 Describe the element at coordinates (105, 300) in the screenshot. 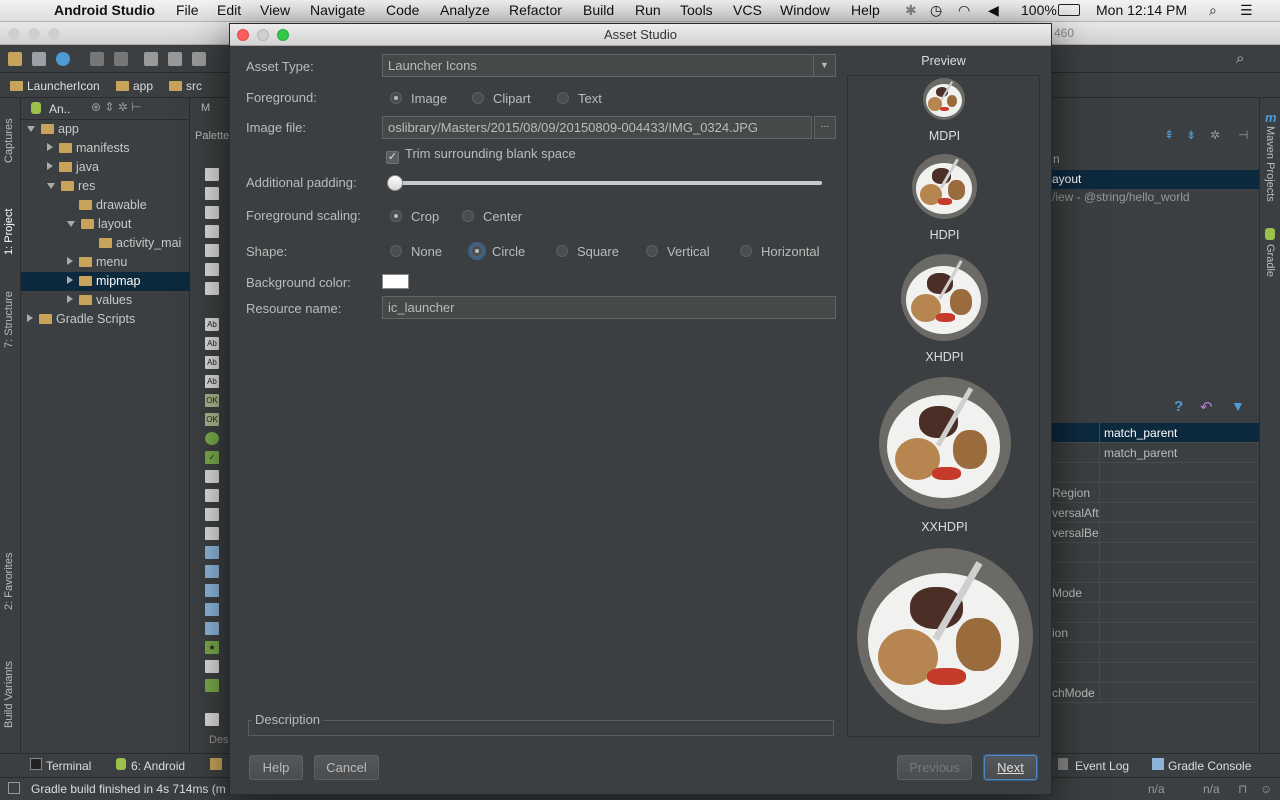

I see `tree-item: values` at that location.